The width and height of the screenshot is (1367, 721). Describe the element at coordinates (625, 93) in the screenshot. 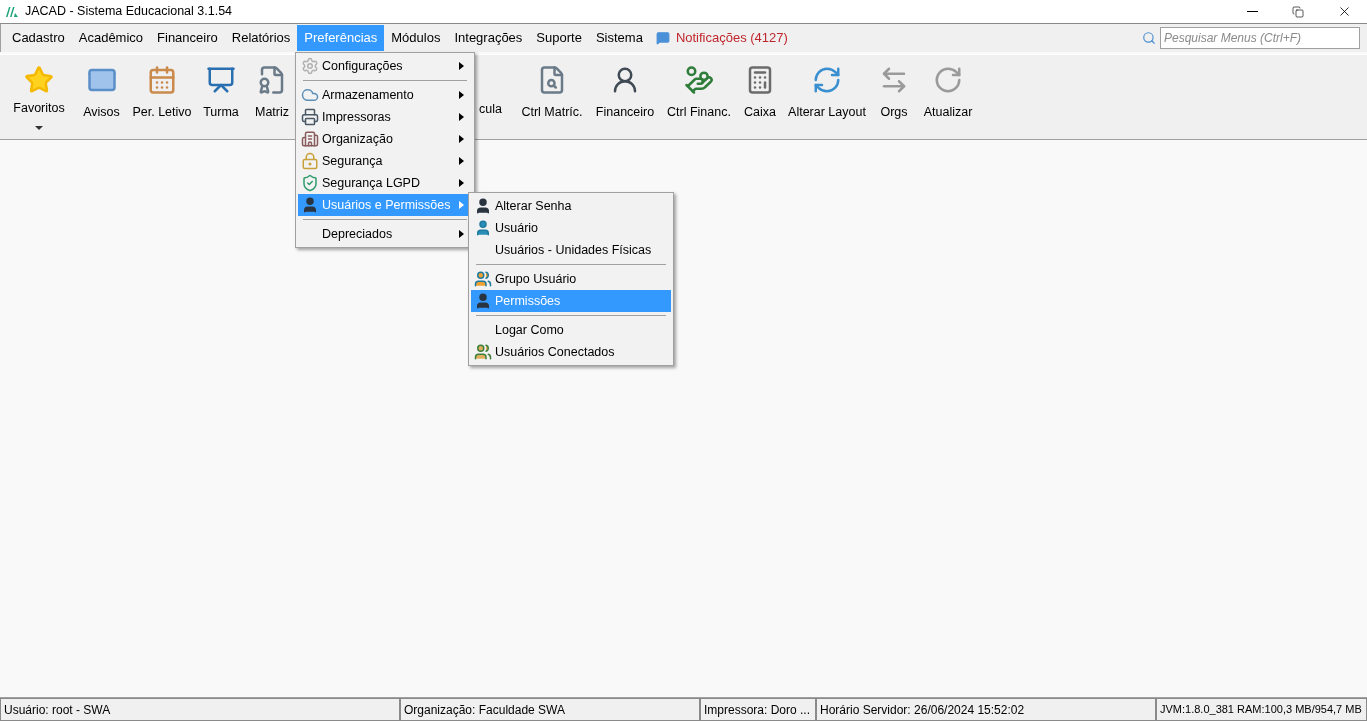

I see `toolbar-button: Financeiro` at that location.